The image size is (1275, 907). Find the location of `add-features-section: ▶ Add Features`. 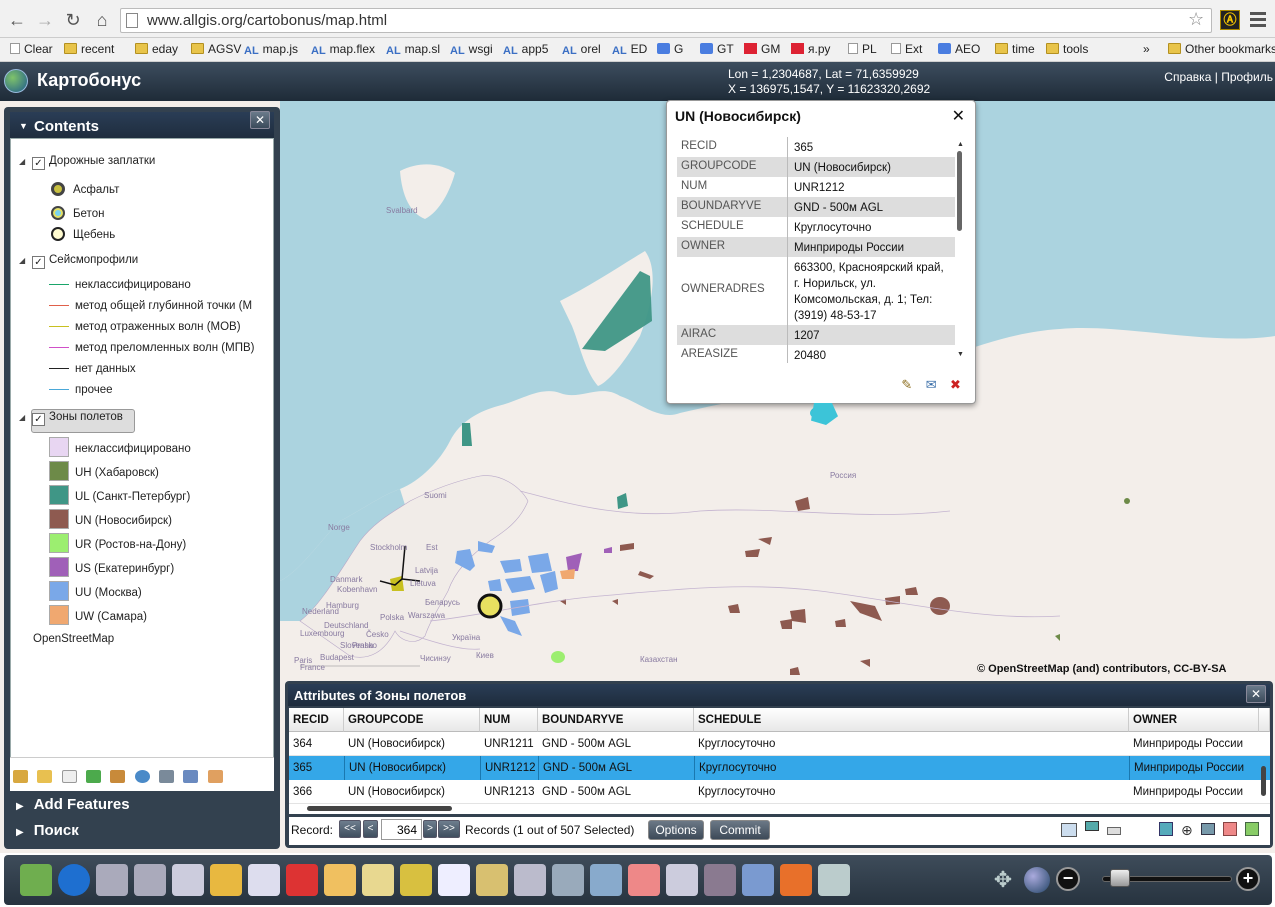

add-features-section: ▶ Add Features is located at coordinates (73, 804).